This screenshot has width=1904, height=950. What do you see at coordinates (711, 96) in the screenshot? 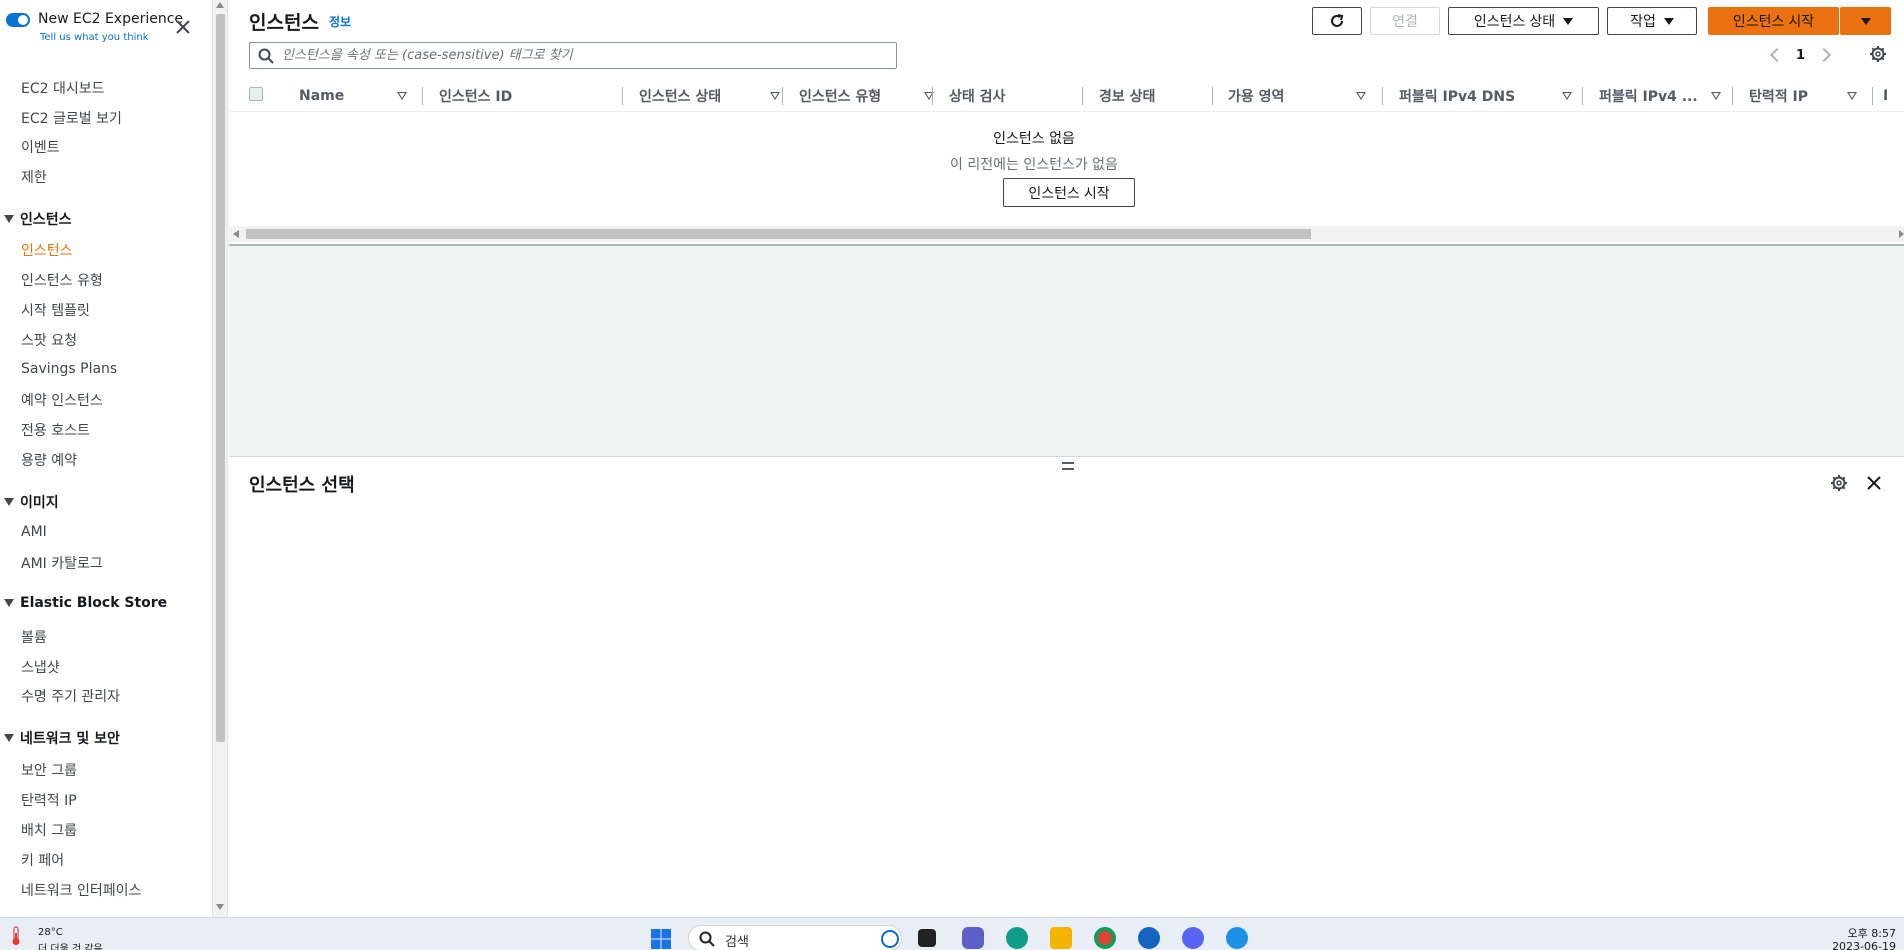
I see `column-header-instance-state: 인스턴스 상태` at bounding box center [711, 96].